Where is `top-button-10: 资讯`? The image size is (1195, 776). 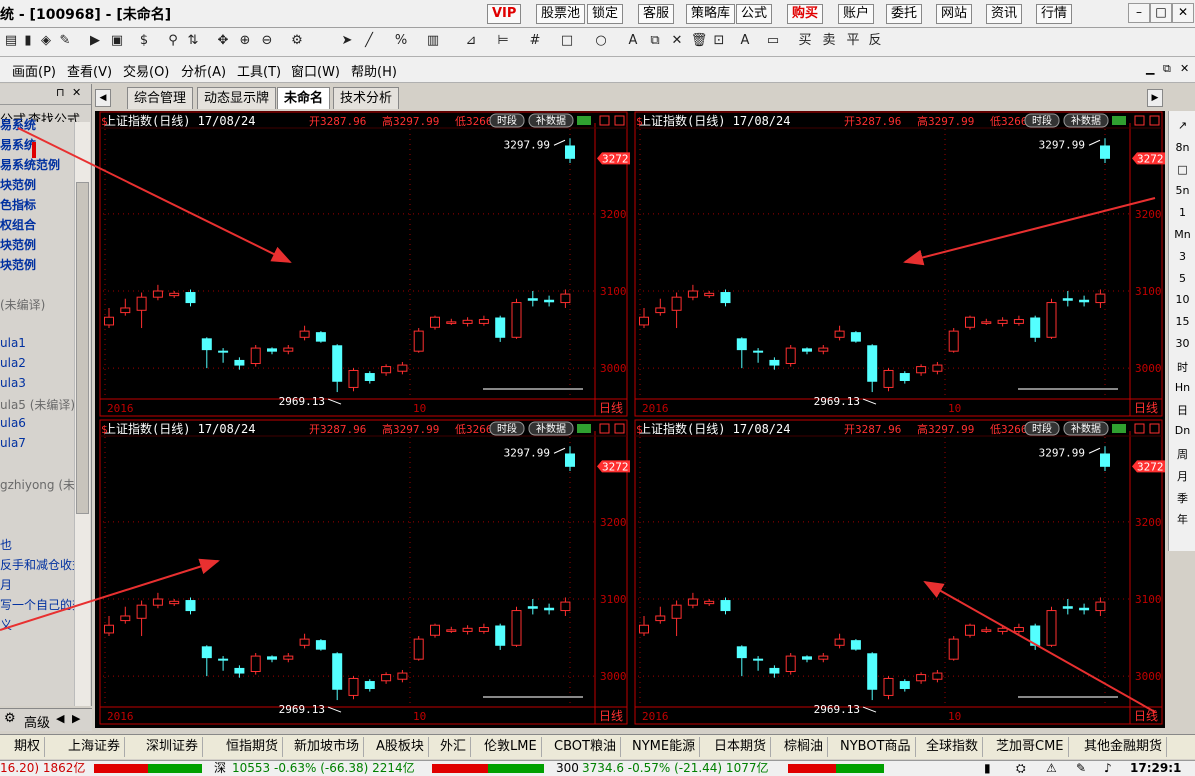
top-button-10: 资讯 is located at coordinates (1004, 14).